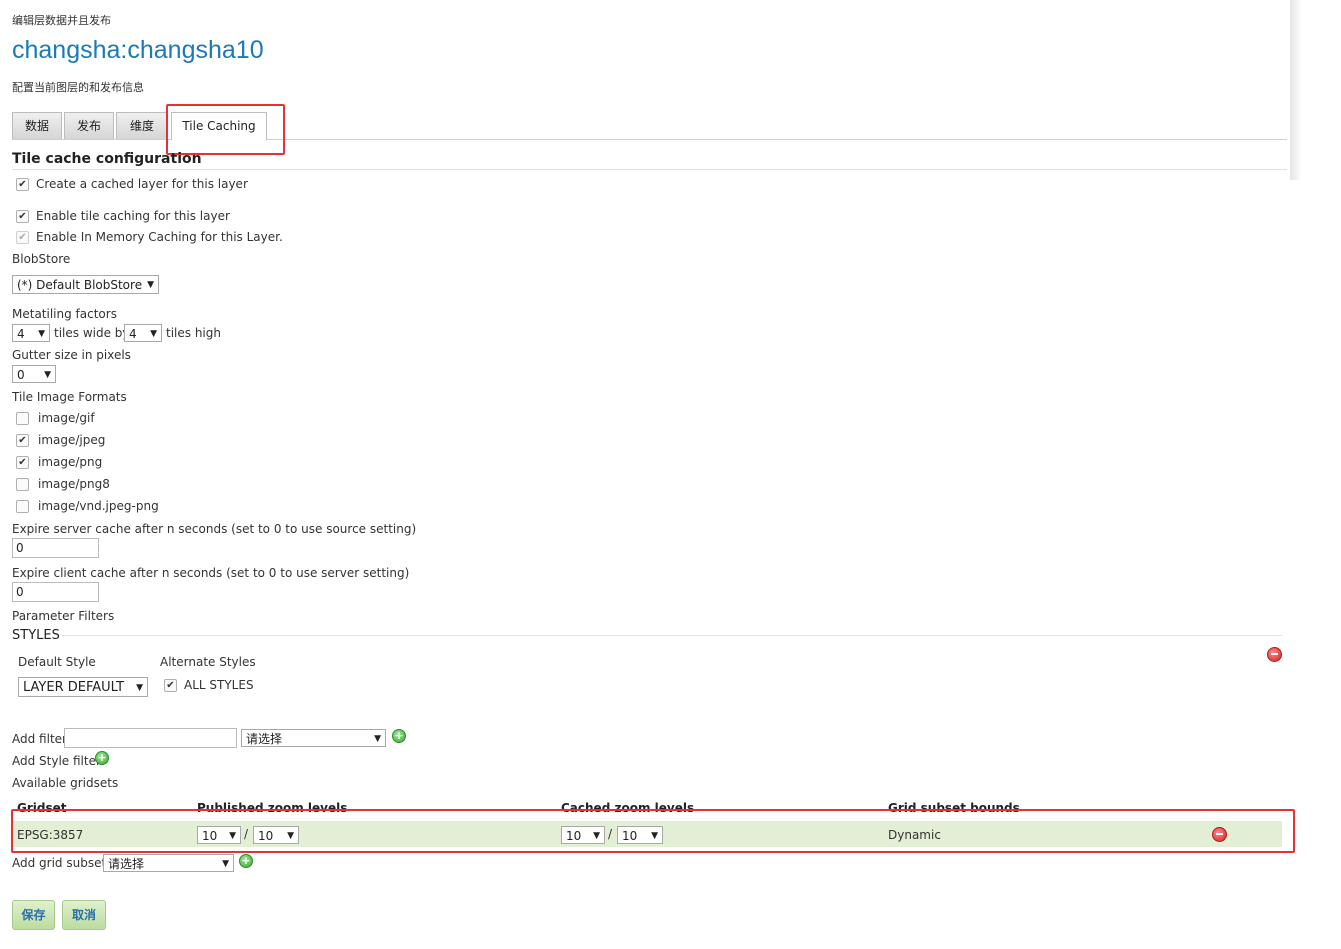  Describe the element at coordinates (102, 758) in the screenshot. I see `add-style-filter-icon: +` at that location.